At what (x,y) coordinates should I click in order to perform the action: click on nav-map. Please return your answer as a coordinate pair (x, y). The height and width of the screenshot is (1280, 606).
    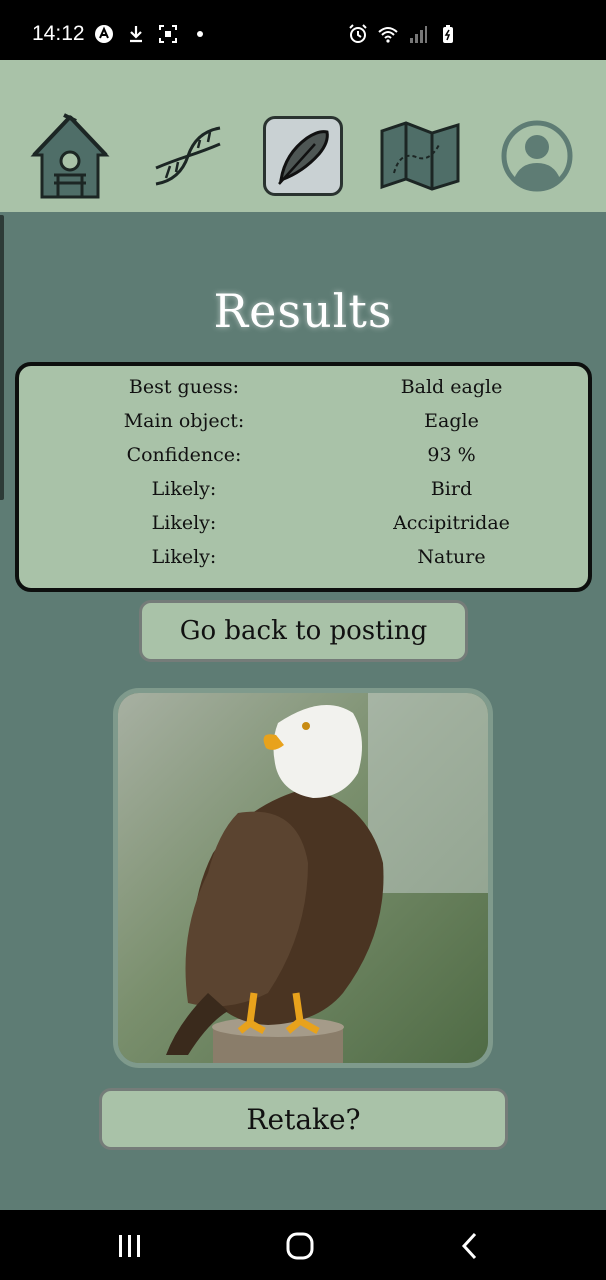
    Looking at the image, I should click on (420, 156).